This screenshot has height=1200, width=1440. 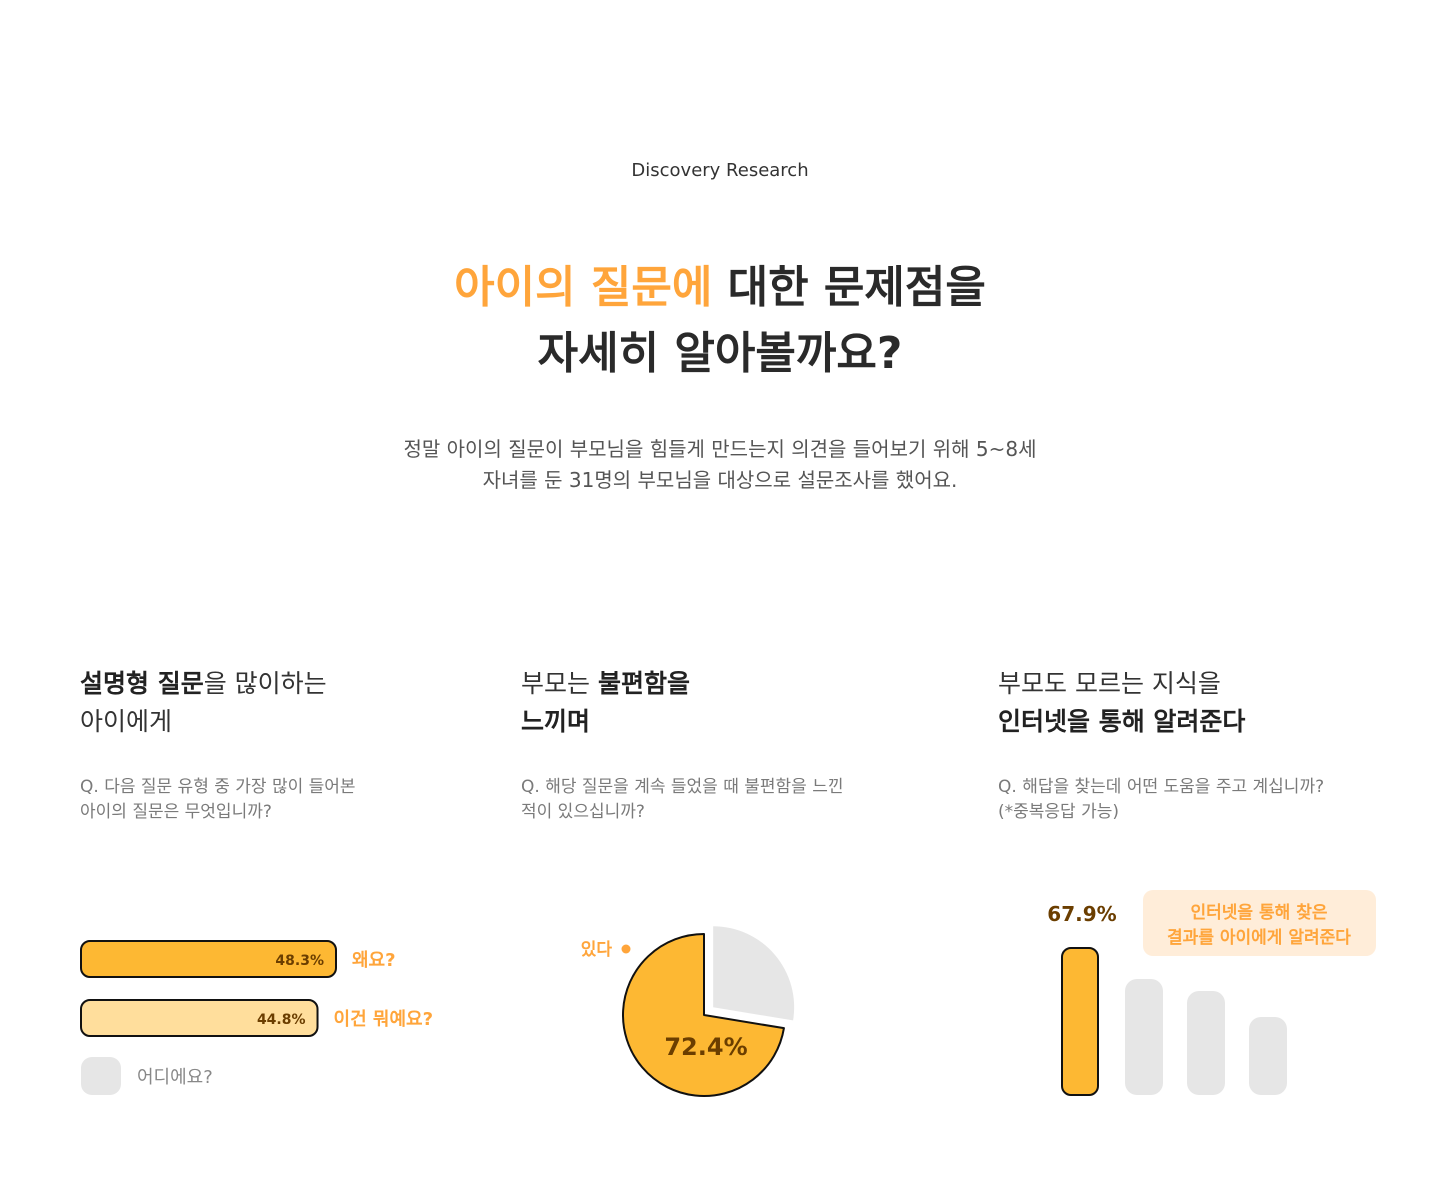 What do you see at coordinates (583, 287) in the screenshot?
I see `headline-accent: 아이의 질문에` at bounding box center [583, 287].